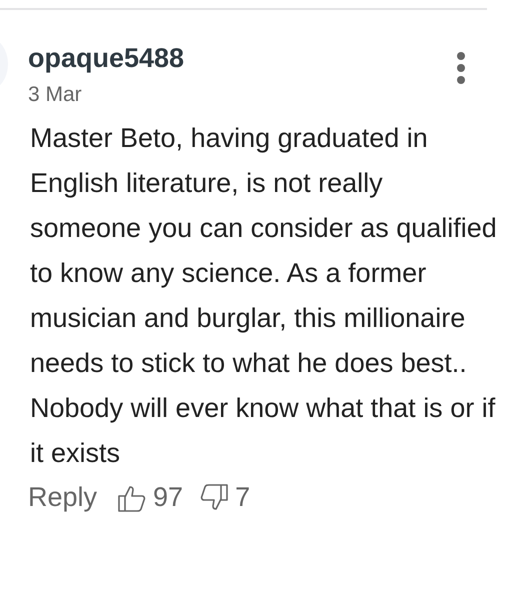 The width and height of the screenshot is (528, 592). I want to click on reply-button: Reply, so click(63, 497).